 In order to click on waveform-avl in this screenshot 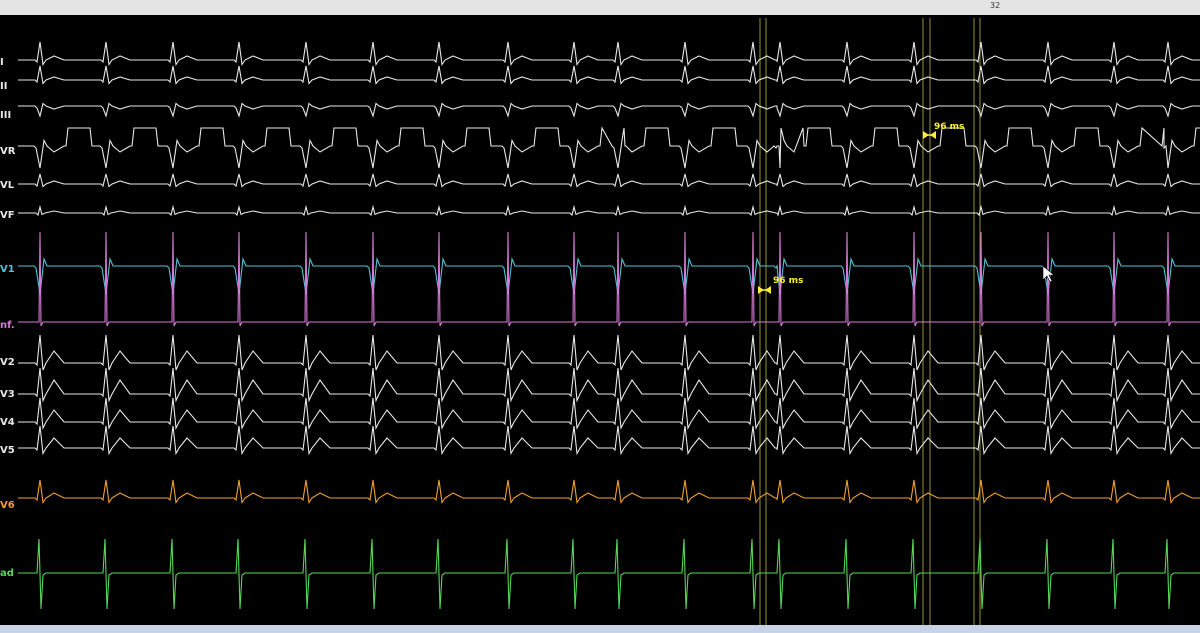, I will do `click(609, 180)`.